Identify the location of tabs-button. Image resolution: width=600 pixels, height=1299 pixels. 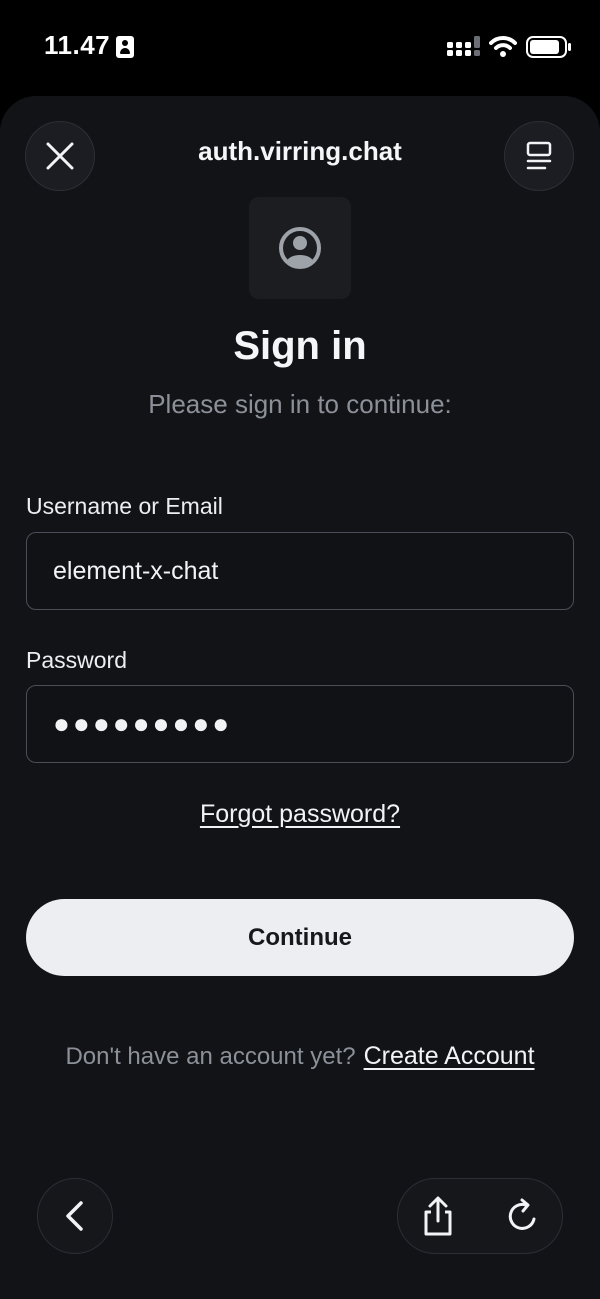
(539, 156).